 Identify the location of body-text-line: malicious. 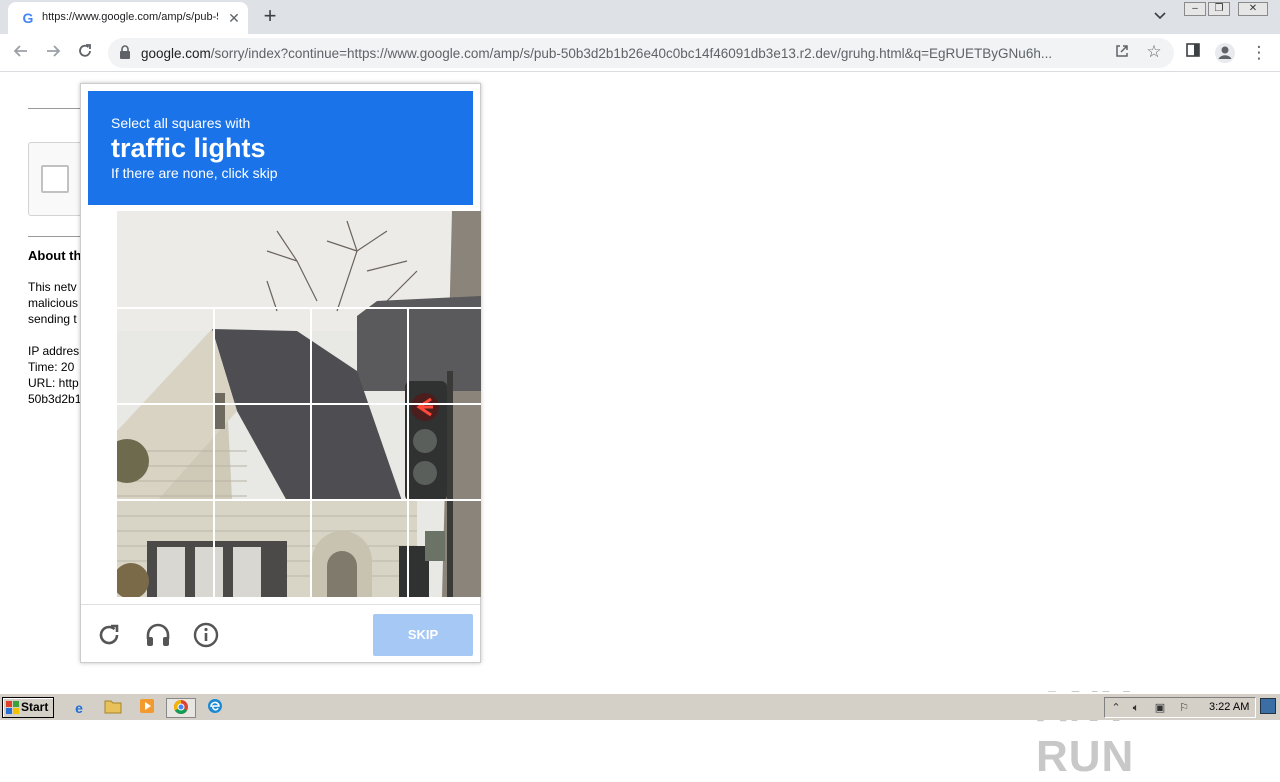
(53, 303).